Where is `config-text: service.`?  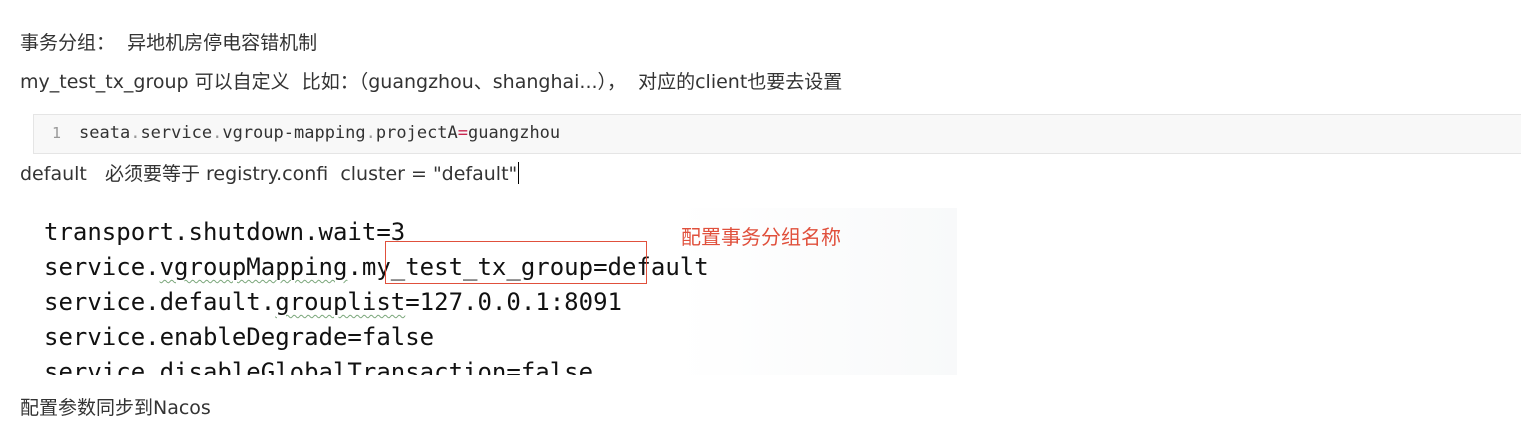 config-text: service. is located at coordinates (102, 267).